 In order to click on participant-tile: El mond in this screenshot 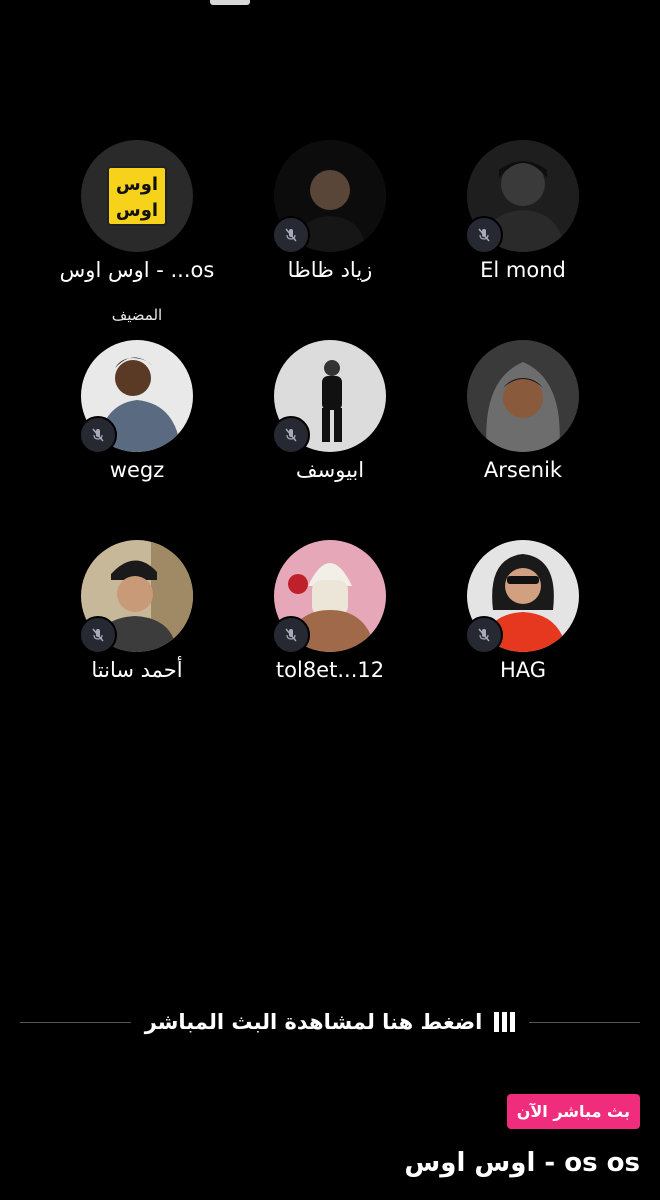, I will do `click(523, 235)`.